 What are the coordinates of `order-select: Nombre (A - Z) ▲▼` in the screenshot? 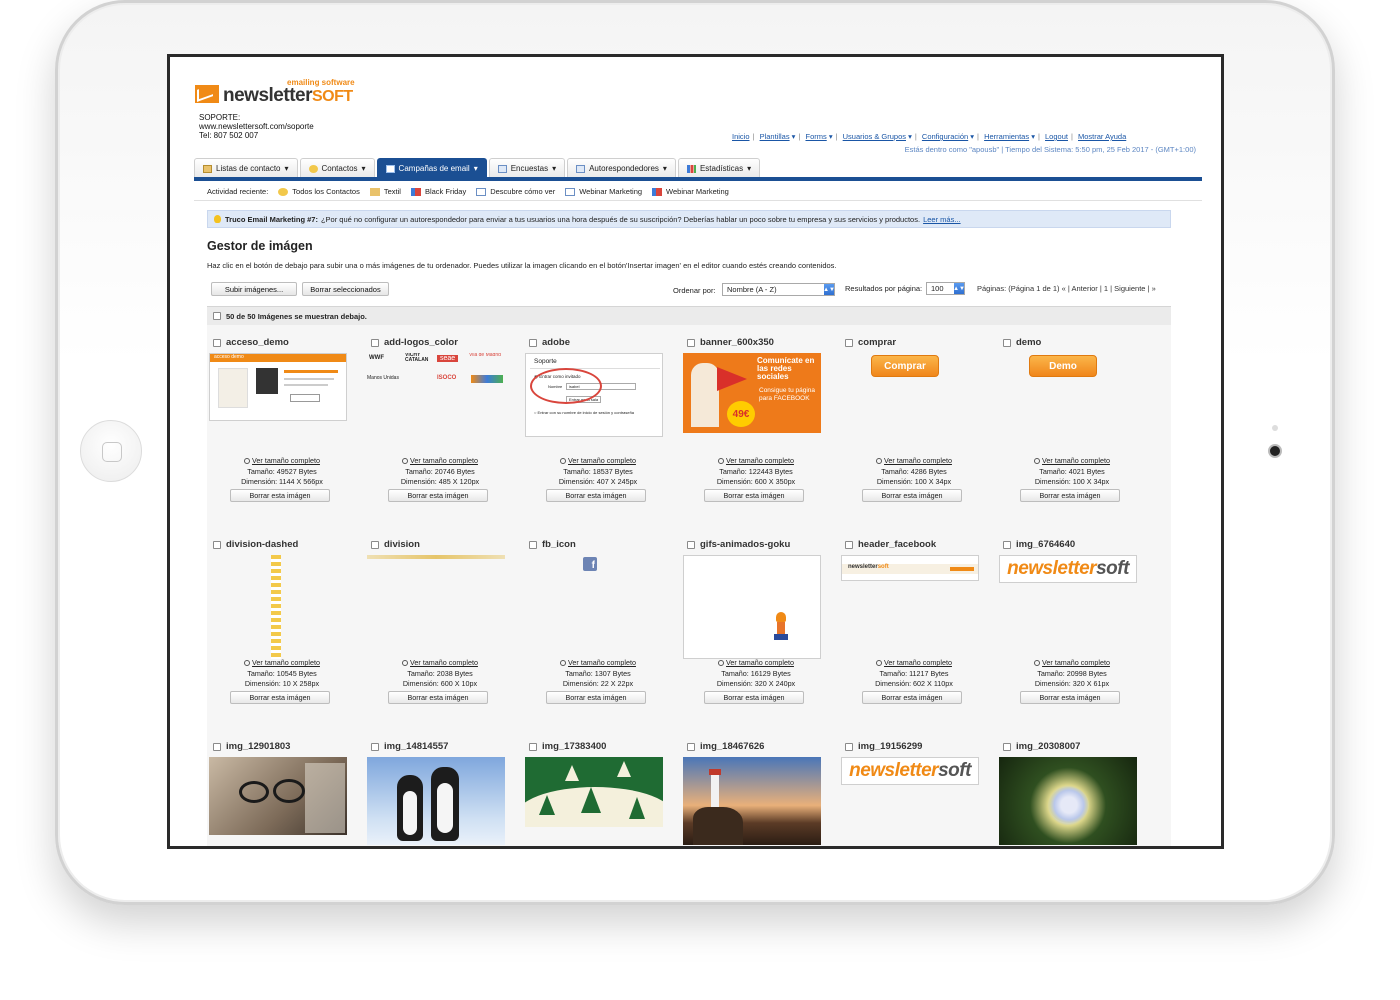 It's located at (778, 289).